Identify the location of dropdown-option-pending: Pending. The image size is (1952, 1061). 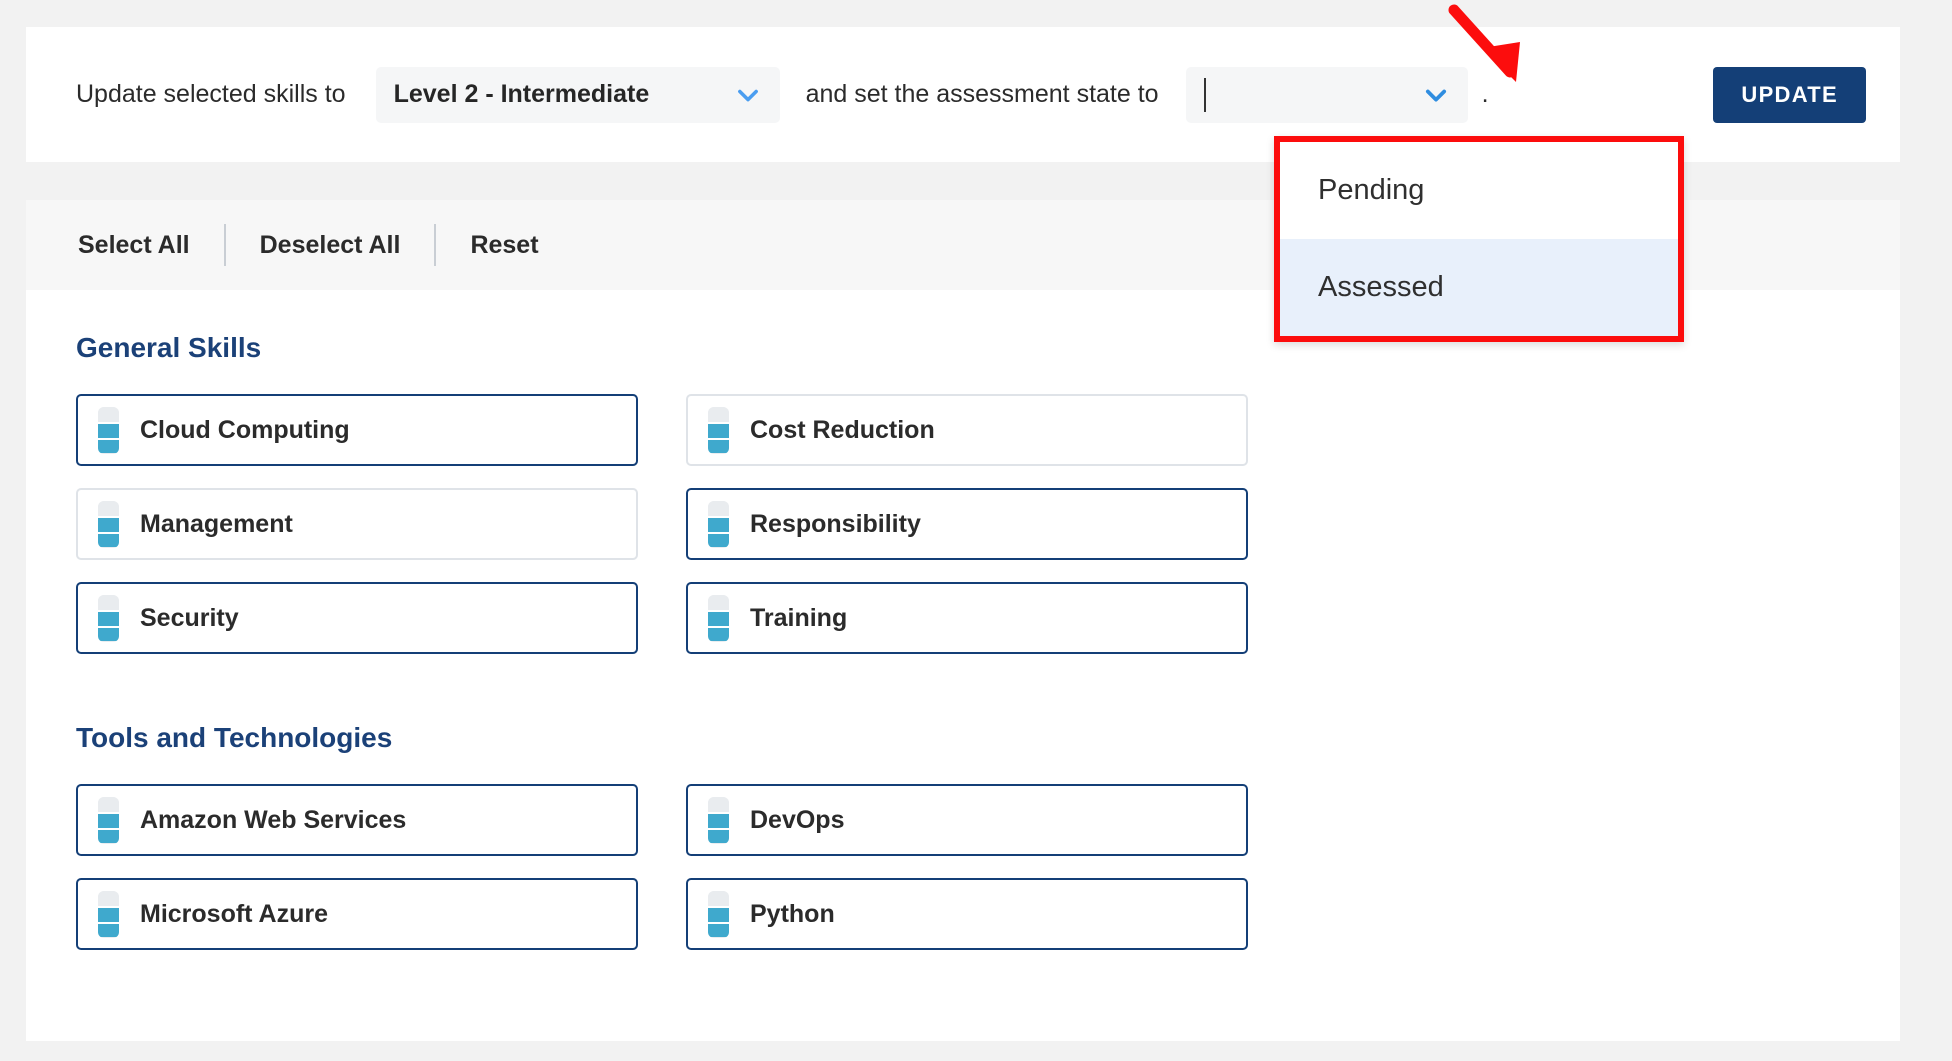
(1479, 190).